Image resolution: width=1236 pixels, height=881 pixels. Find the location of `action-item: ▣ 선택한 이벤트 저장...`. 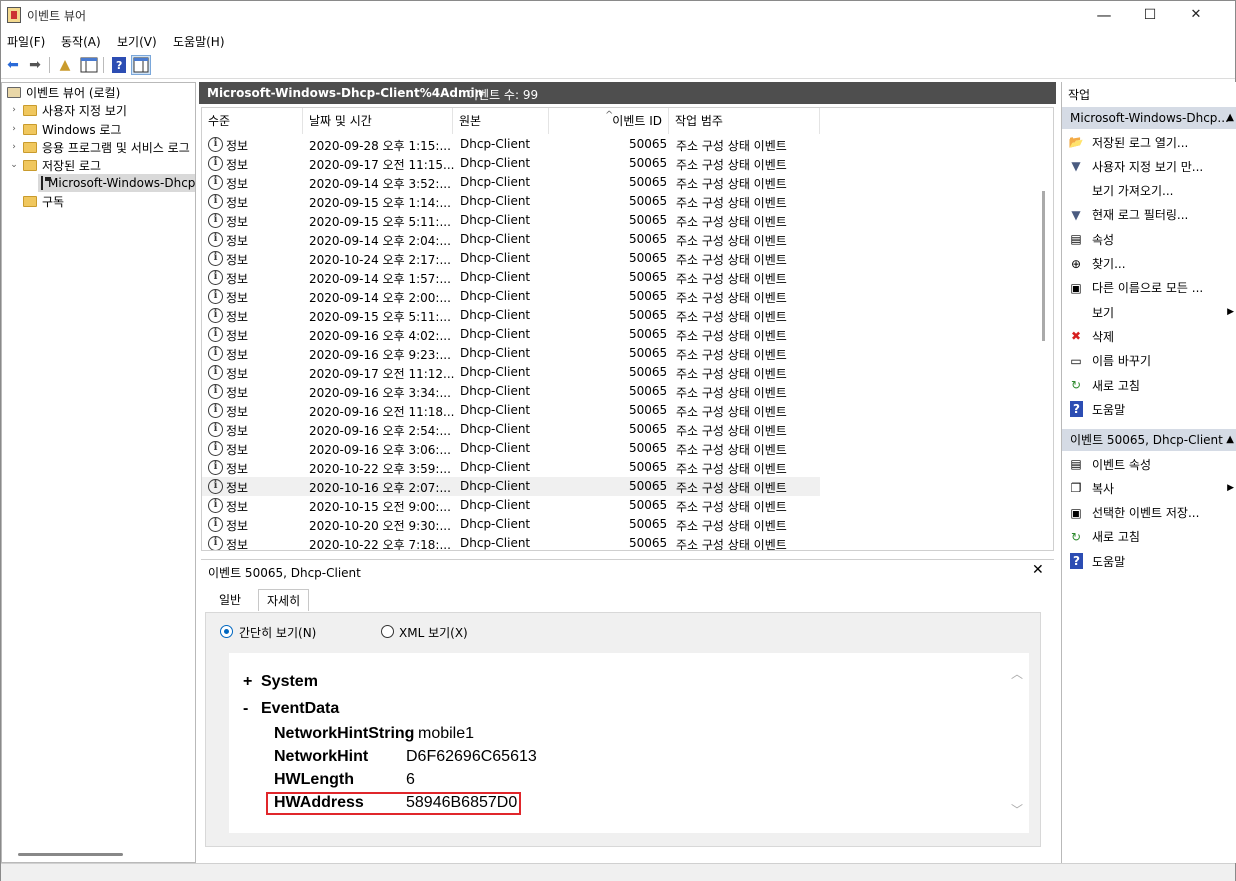

action-item: ▣ 선택한 이벤트 저장... is located at coordinates (1149, 513).